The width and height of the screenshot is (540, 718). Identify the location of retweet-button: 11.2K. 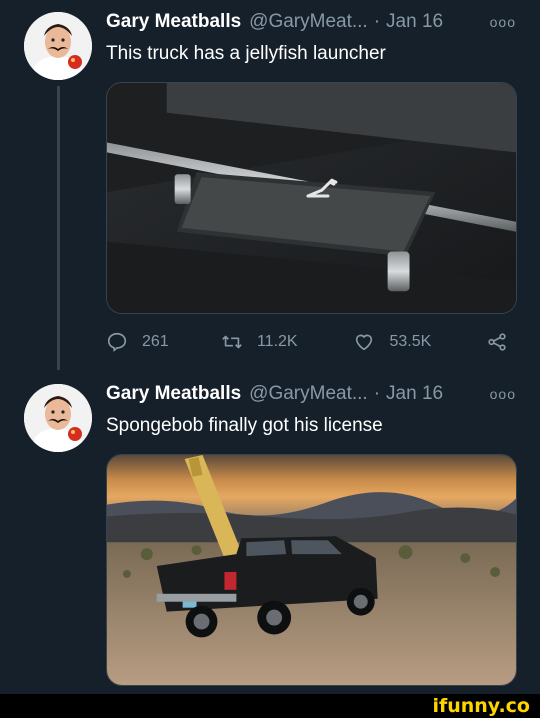
(287, 342).